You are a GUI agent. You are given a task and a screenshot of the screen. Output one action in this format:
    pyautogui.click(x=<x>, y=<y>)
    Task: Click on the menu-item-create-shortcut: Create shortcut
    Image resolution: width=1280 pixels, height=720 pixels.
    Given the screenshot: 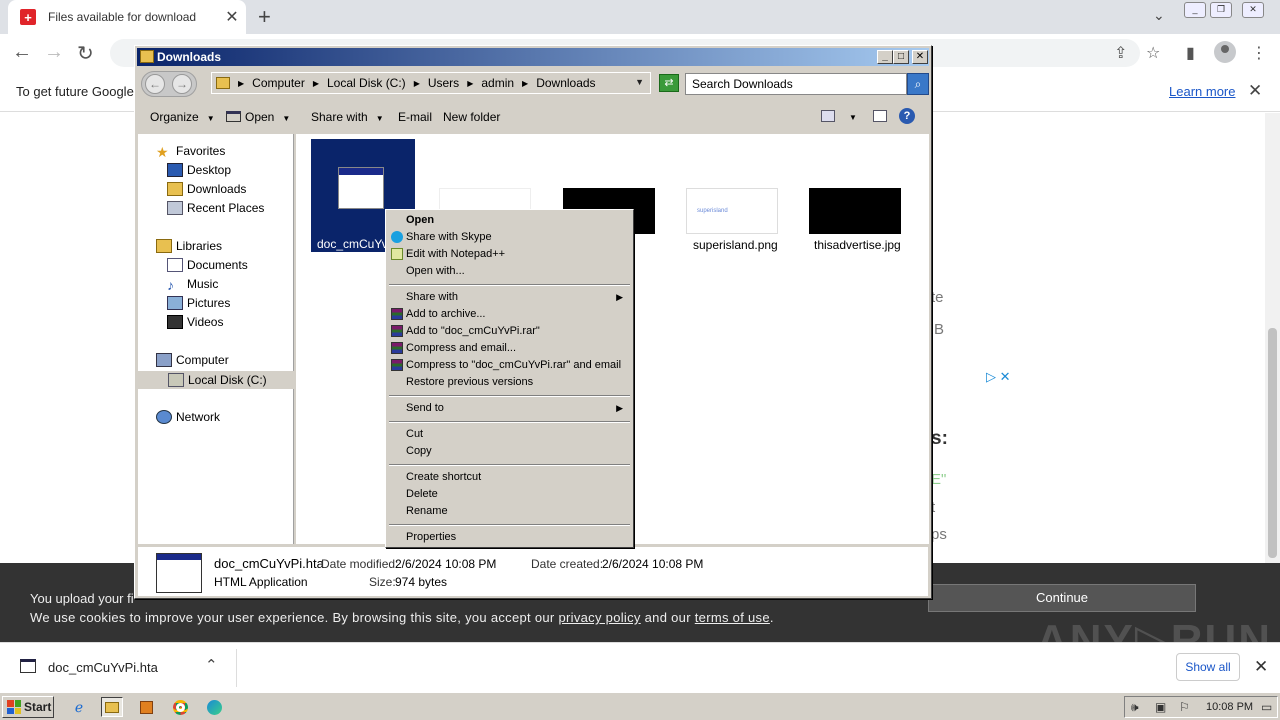 What is the action you would take?
    pyautogui.click(x=509, y=477)
    